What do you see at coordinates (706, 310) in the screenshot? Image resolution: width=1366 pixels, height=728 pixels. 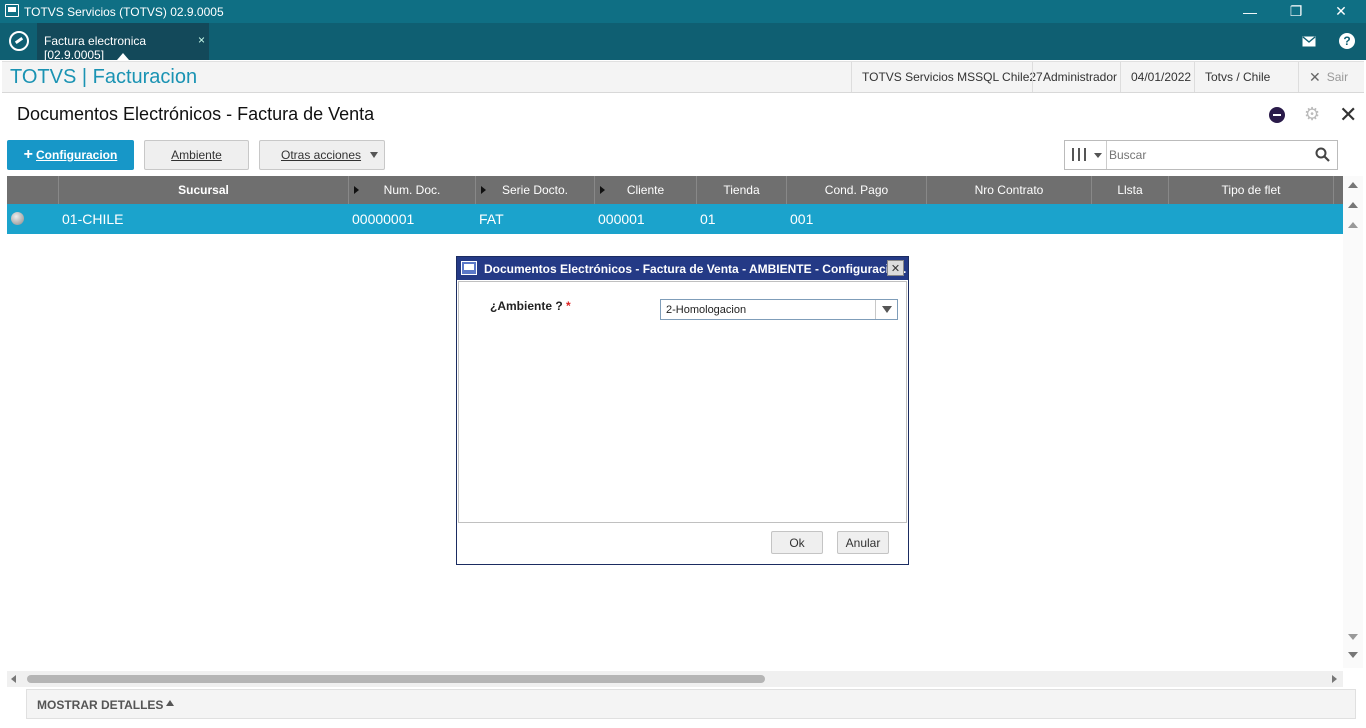 I see `ambiente-select-value: 2-Homologacion` at bounding box center [706, 310].